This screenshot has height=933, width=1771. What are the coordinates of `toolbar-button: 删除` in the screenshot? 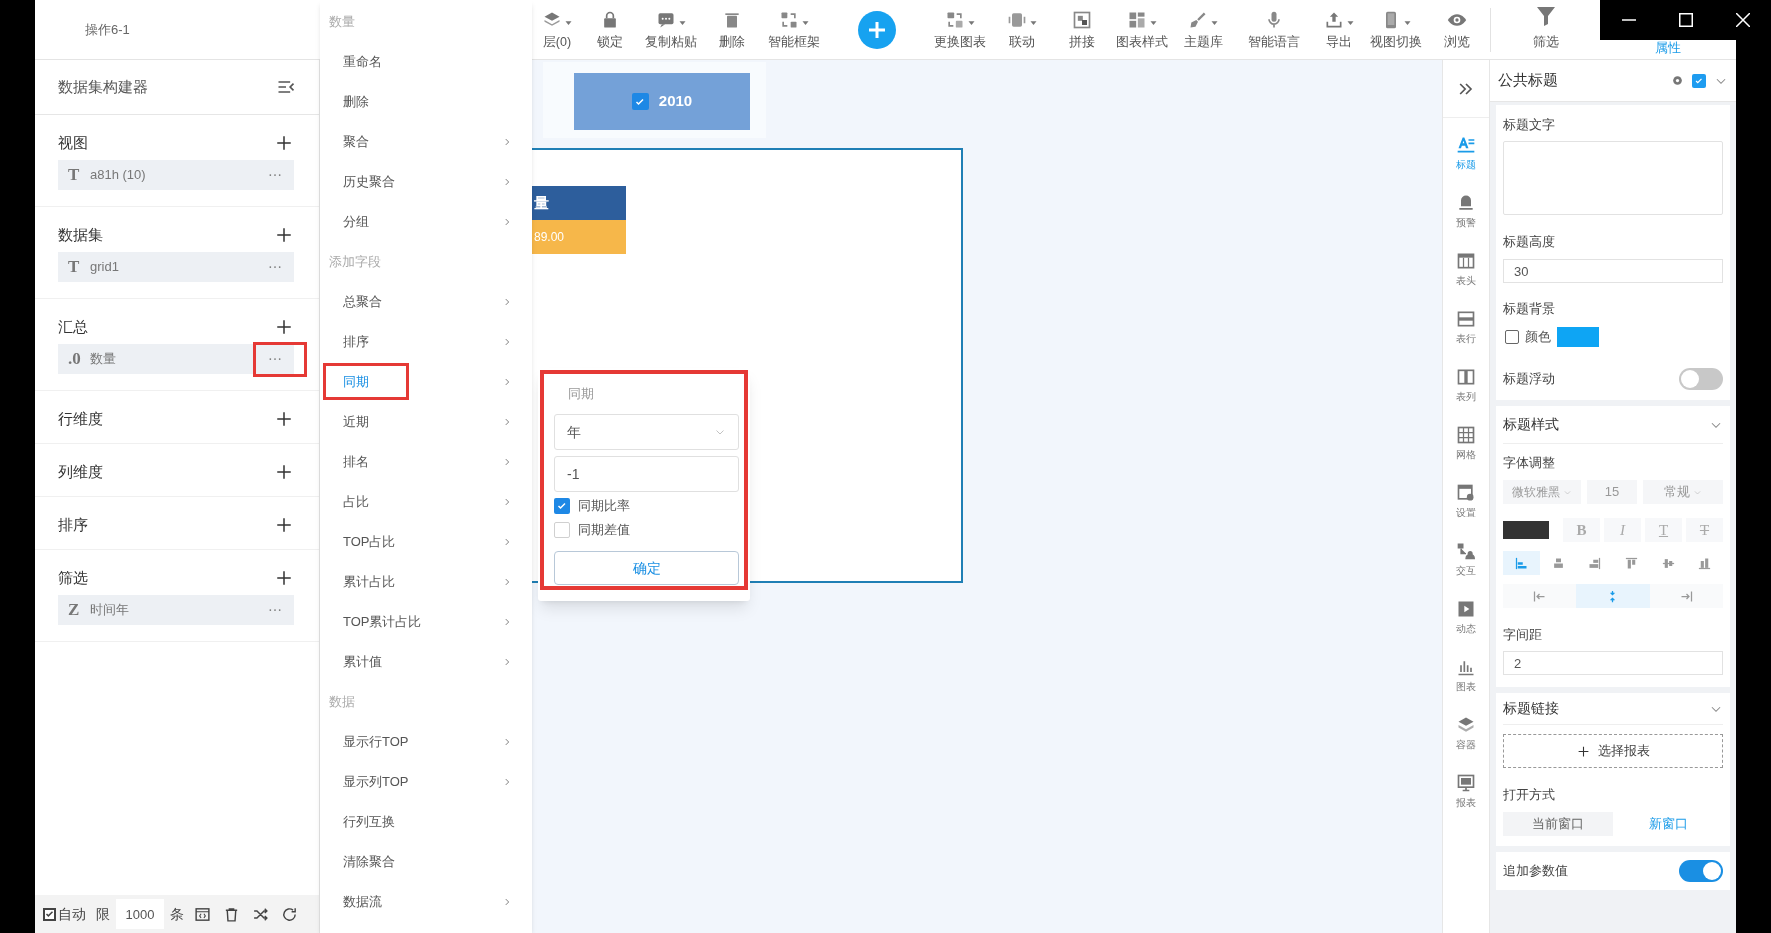 It's located at (732, 29).